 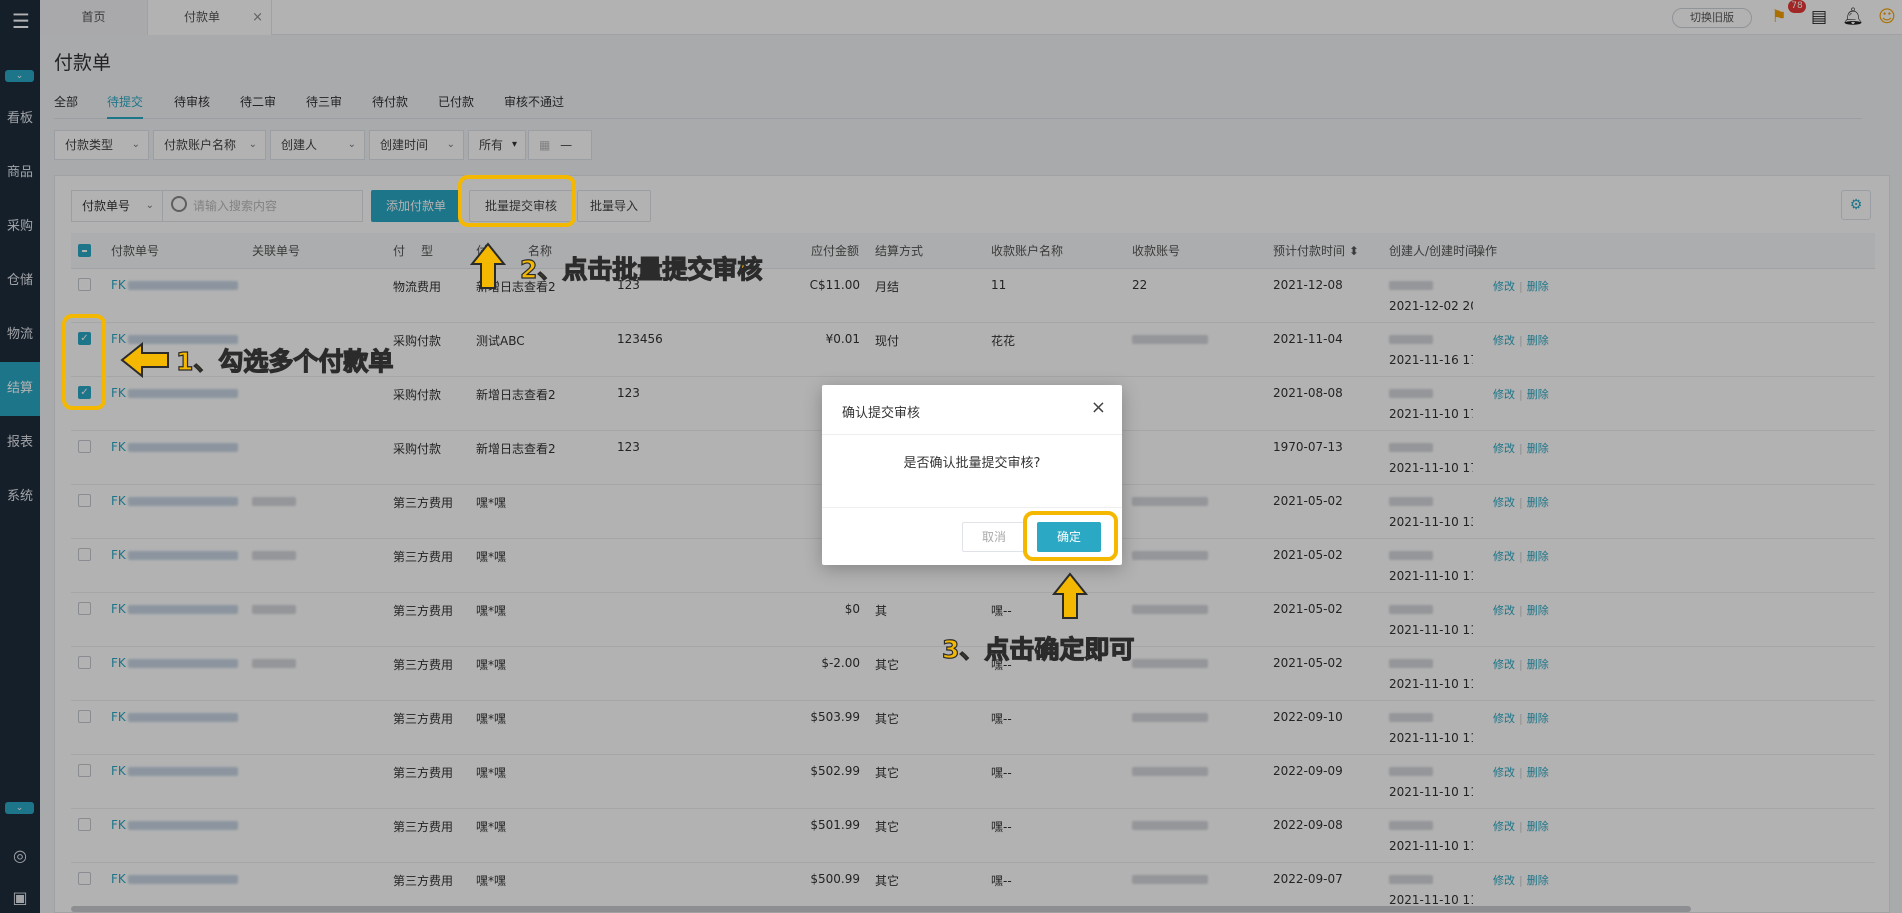 I want to click on arrow-left-icon, so click(x=144, y=360).